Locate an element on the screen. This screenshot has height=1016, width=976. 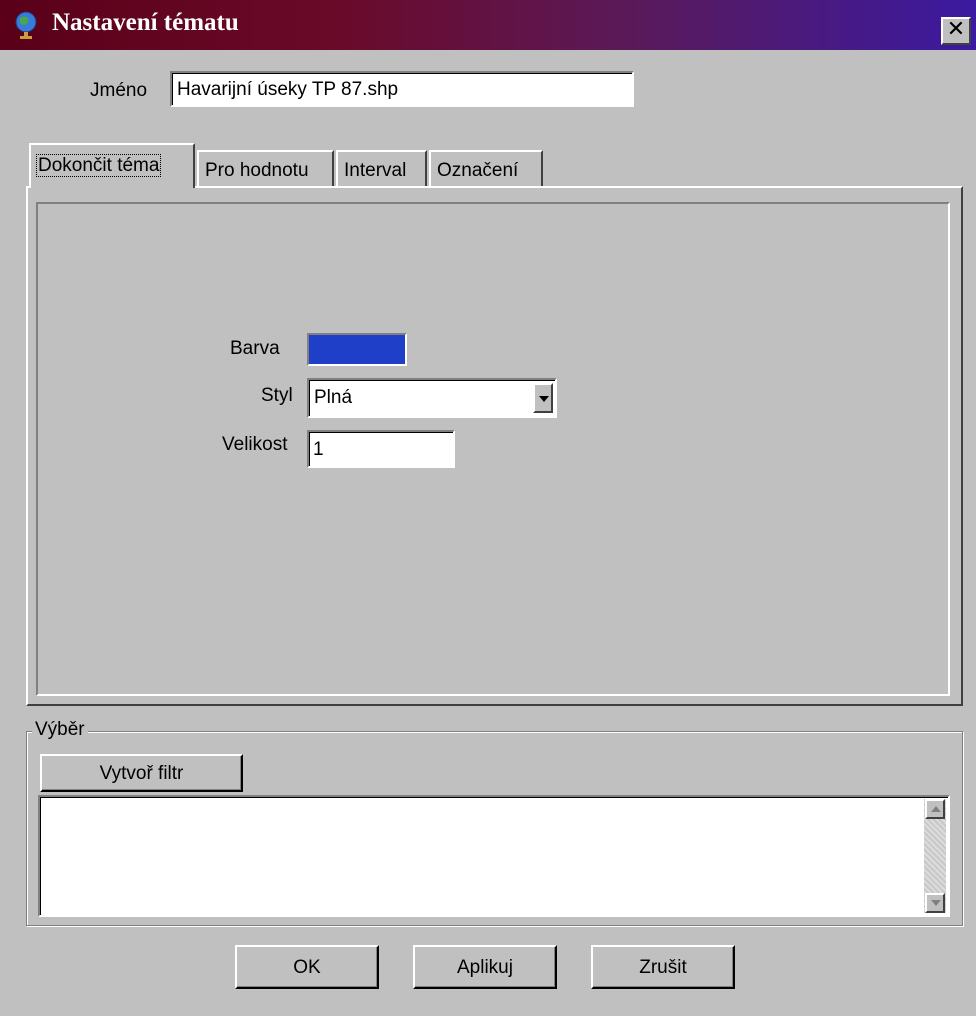
create-filter-button: Vytvoř filtr is located at coordinates (141, 773).